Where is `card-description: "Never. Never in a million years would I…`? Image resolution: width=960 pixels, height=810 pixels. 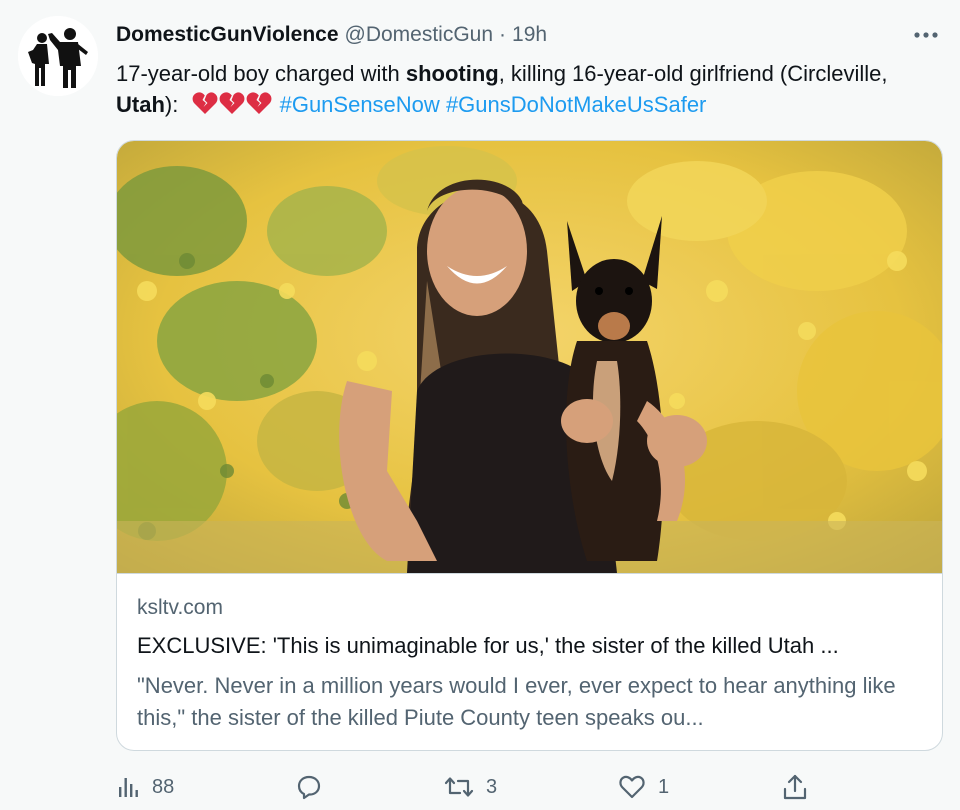
card-description: "Never. Never in a million years would I… is located at coordinates (516, 701).